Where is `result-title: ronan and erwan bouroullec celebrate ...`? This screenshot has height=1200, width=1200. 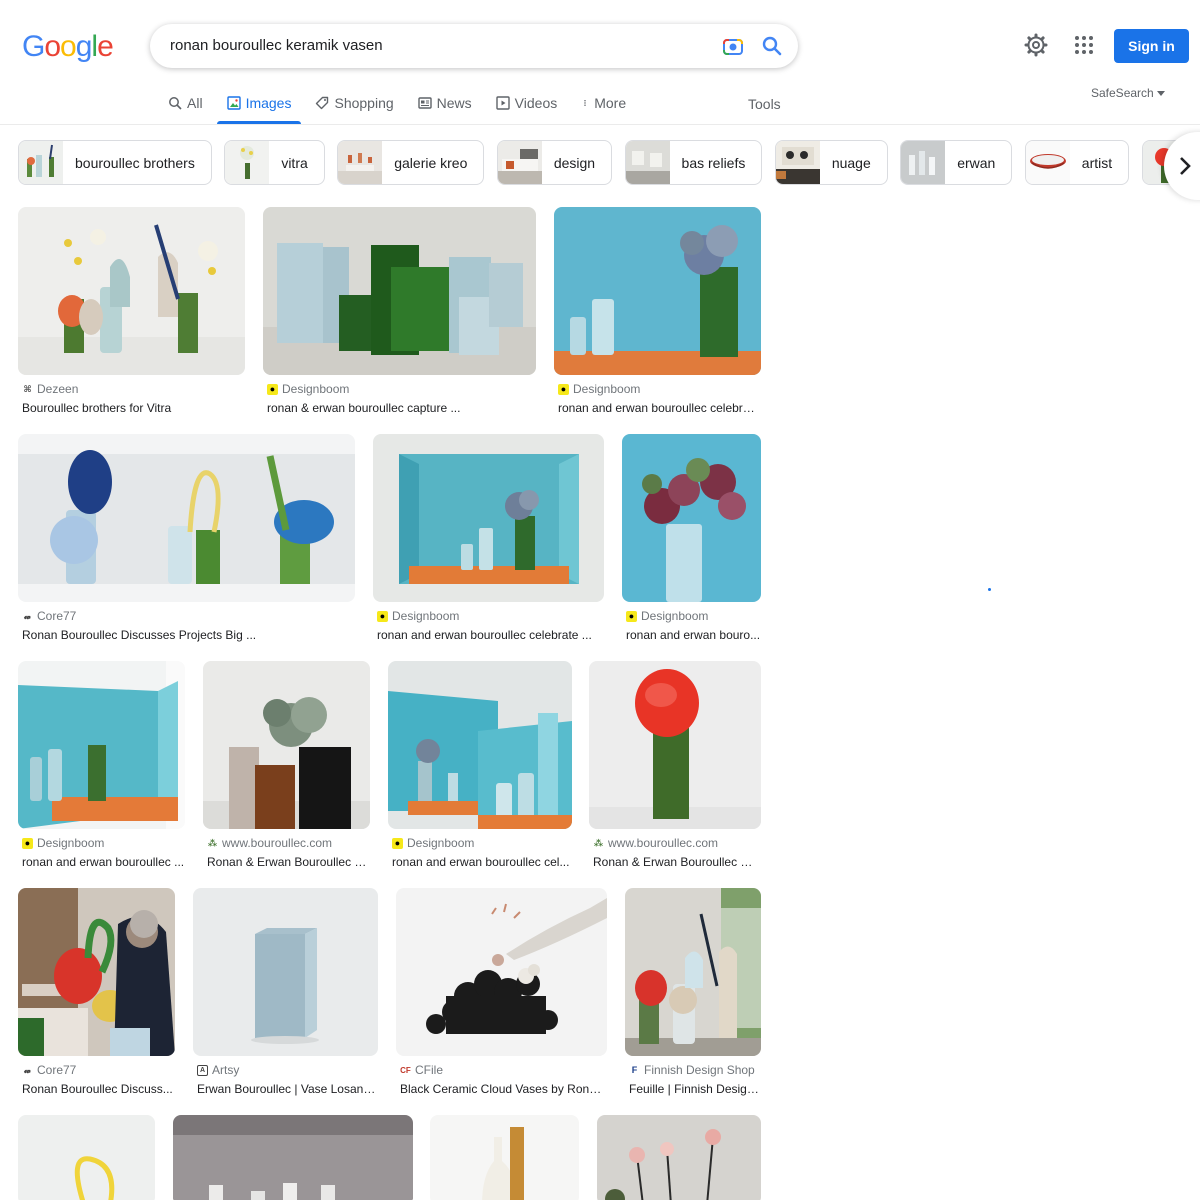 result-title: ronan and erwan bouroullec celebrate ... is located at coordinates (490, 635).